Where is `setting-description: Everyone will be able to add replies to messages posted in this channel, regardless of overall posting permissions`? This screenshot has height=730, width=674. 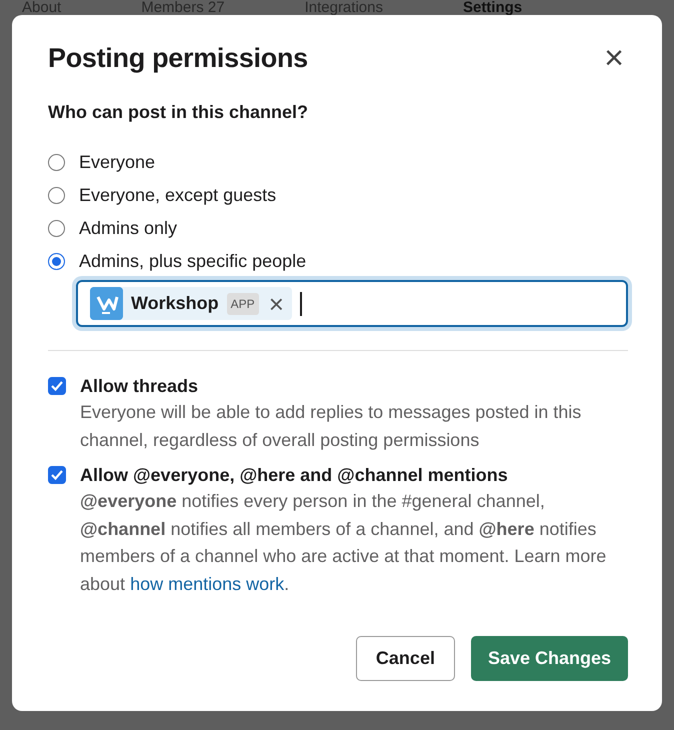 setting-description: Everyone will be able to add replies to messages posted in this channel, regardless of overall posting permissions is located at coordinates (331, 426).